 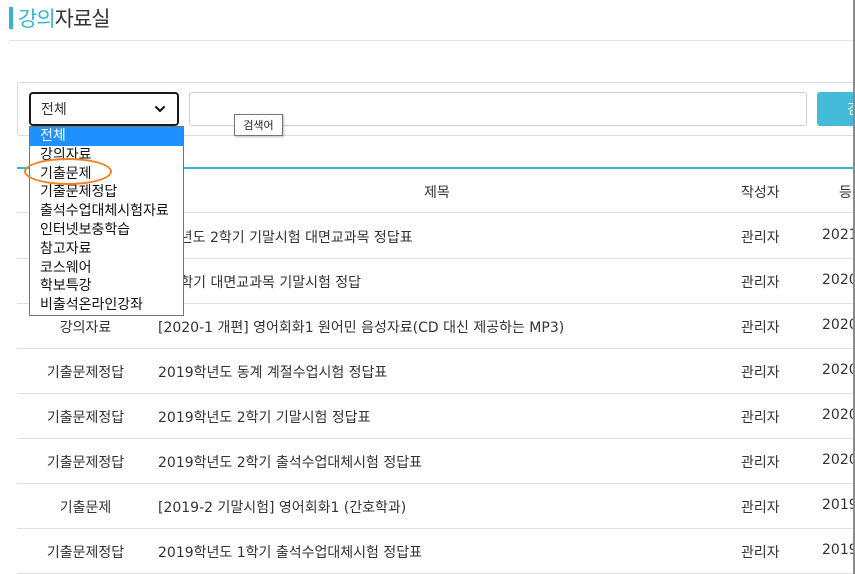 I want to click on row-title-link: [2019-2 기말시험] 영어회화1 (간호학과), so click(x=282, y=507).